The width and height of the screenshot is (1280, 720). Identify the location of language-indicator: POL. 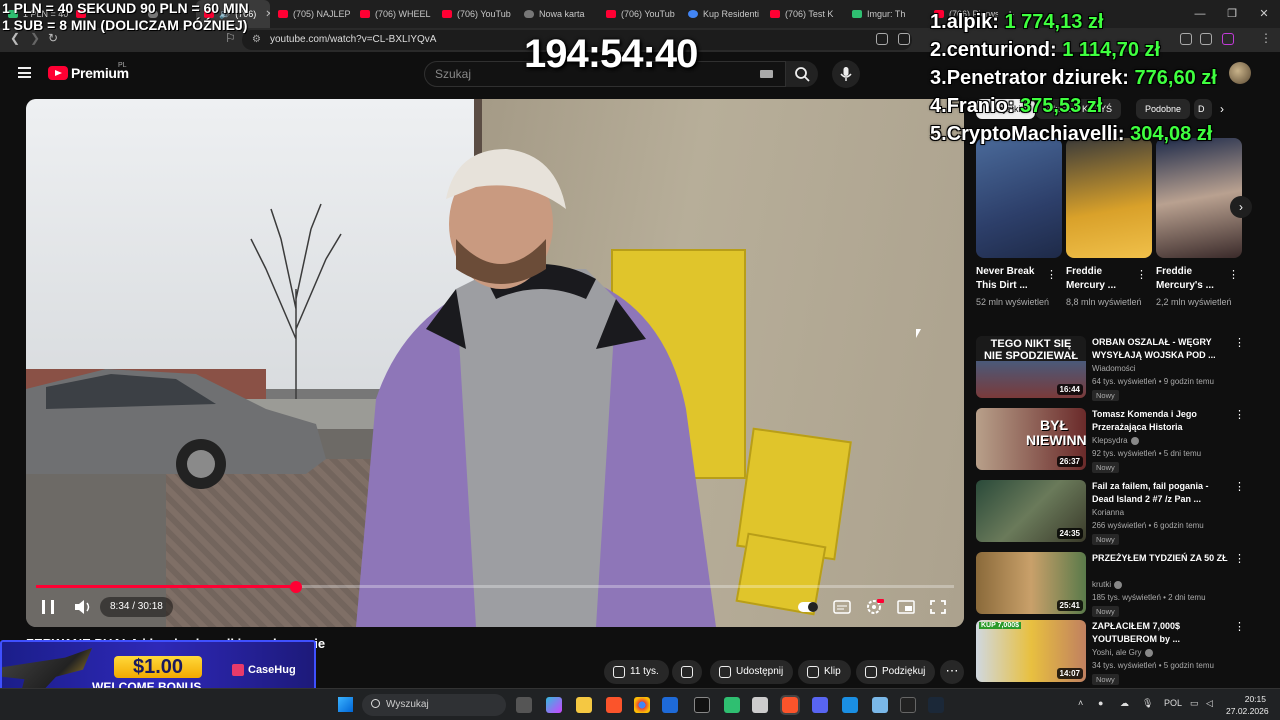
(1173, 703).